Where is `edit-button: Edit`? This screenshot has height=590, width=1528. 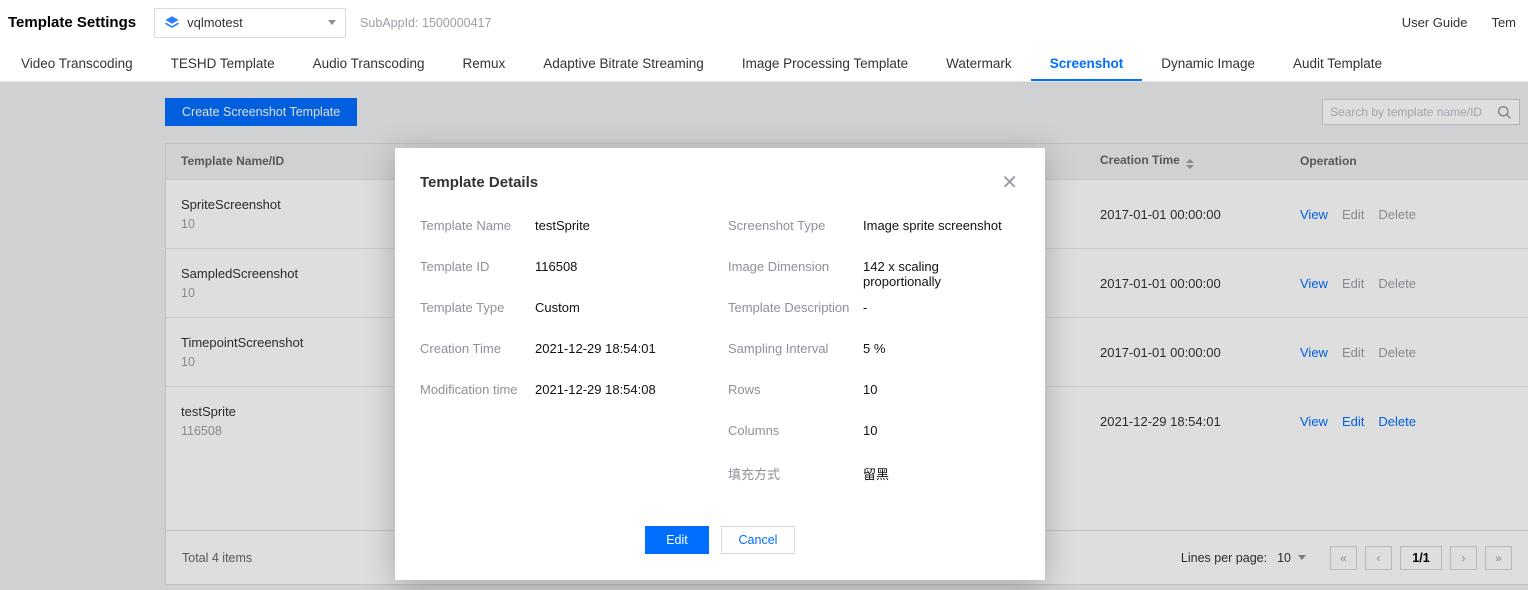
edit-button: Edit is located at coordinates (677, 540).